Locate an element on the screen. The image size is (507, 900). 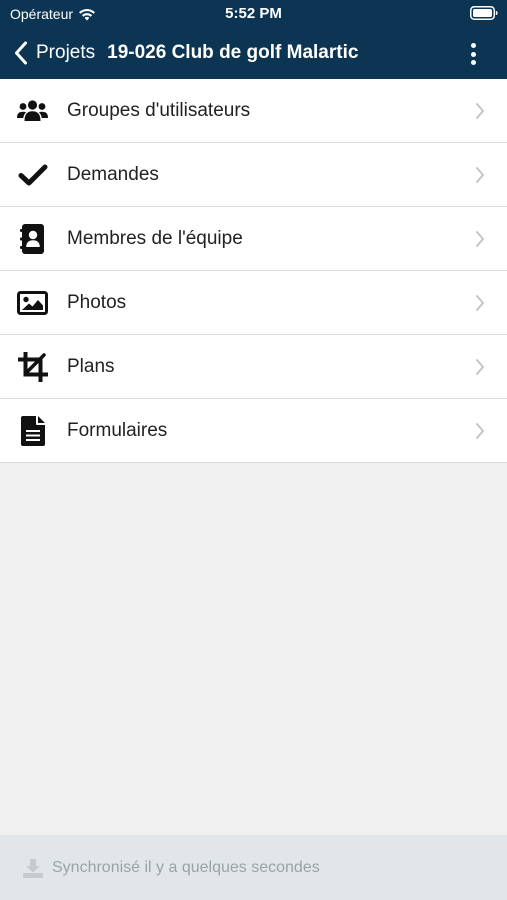
status-time: 5:52 PM is located at coordinates (253, 13).